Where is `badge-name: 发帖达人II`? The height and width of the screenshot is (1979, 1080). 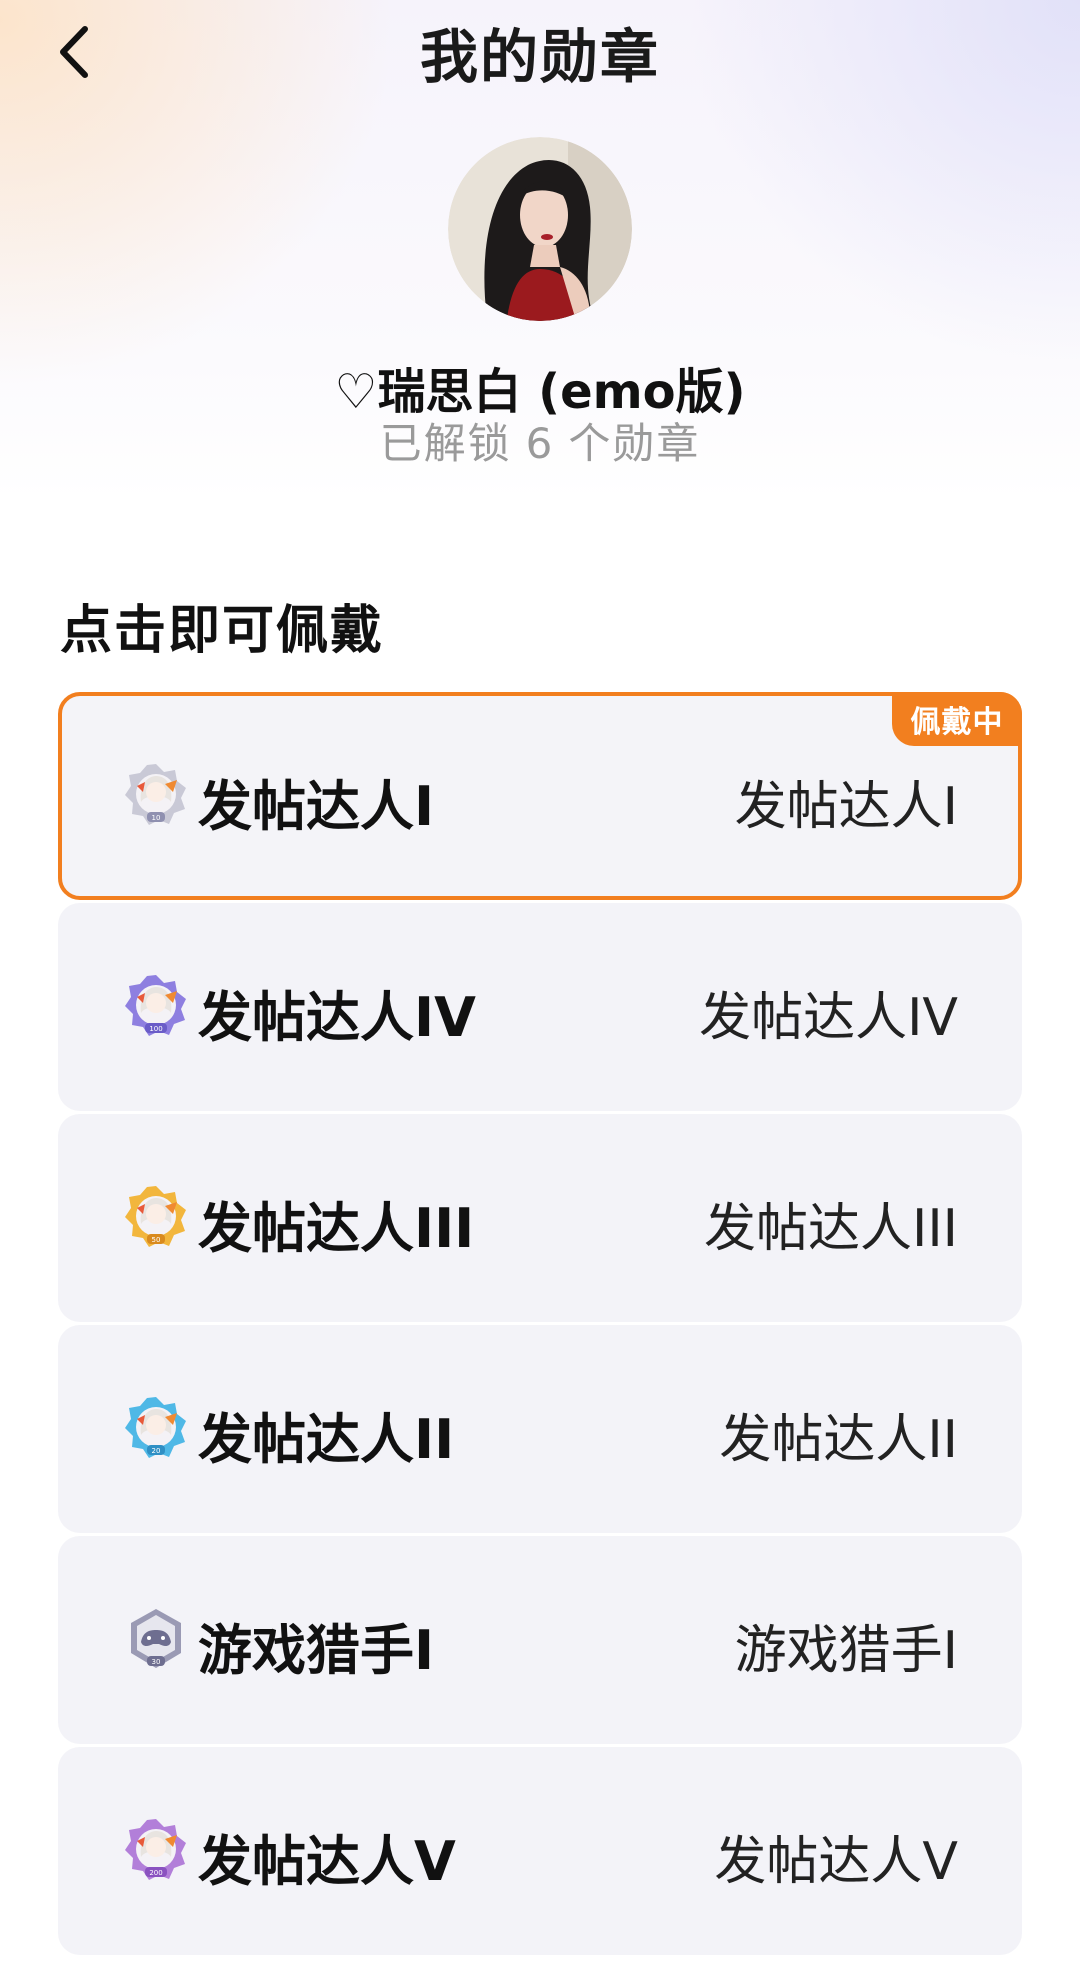
badge-name: 发帖达人II is located at coordinates (326, 1439).